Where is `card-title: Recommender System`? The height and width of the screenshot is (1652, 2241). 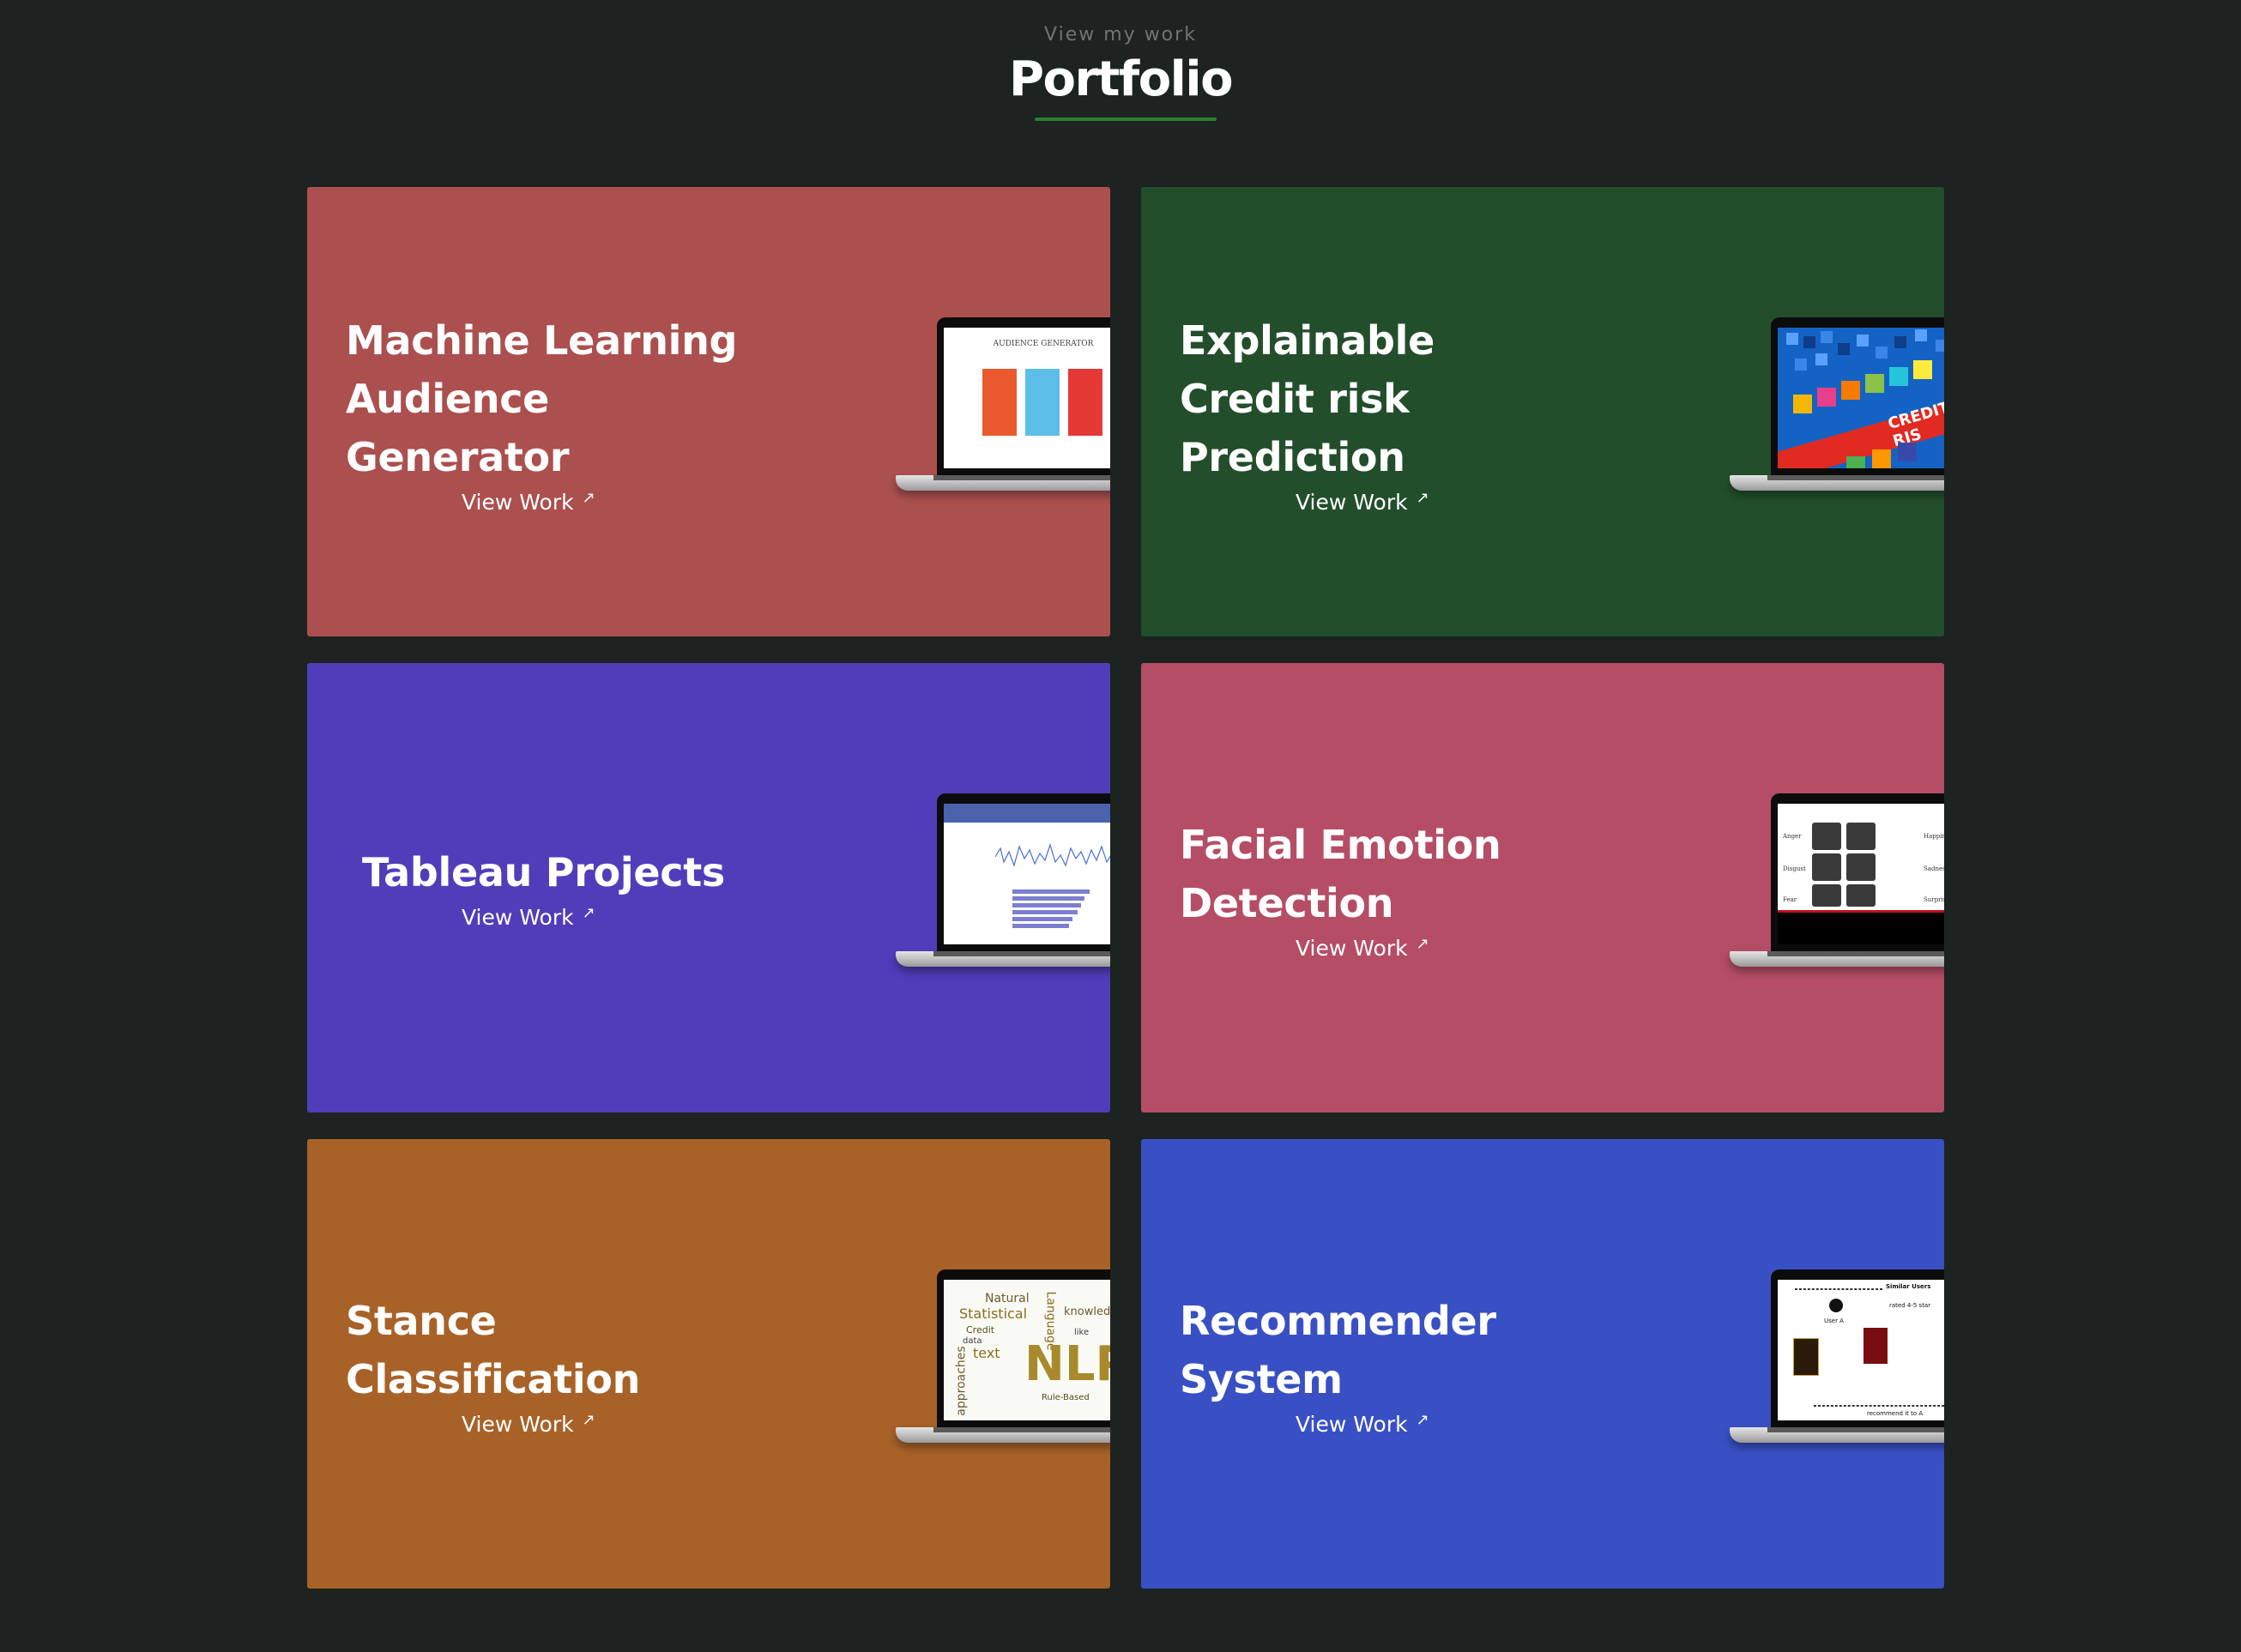 card-title: Recommender System is located at coordinates (1338, 1350).